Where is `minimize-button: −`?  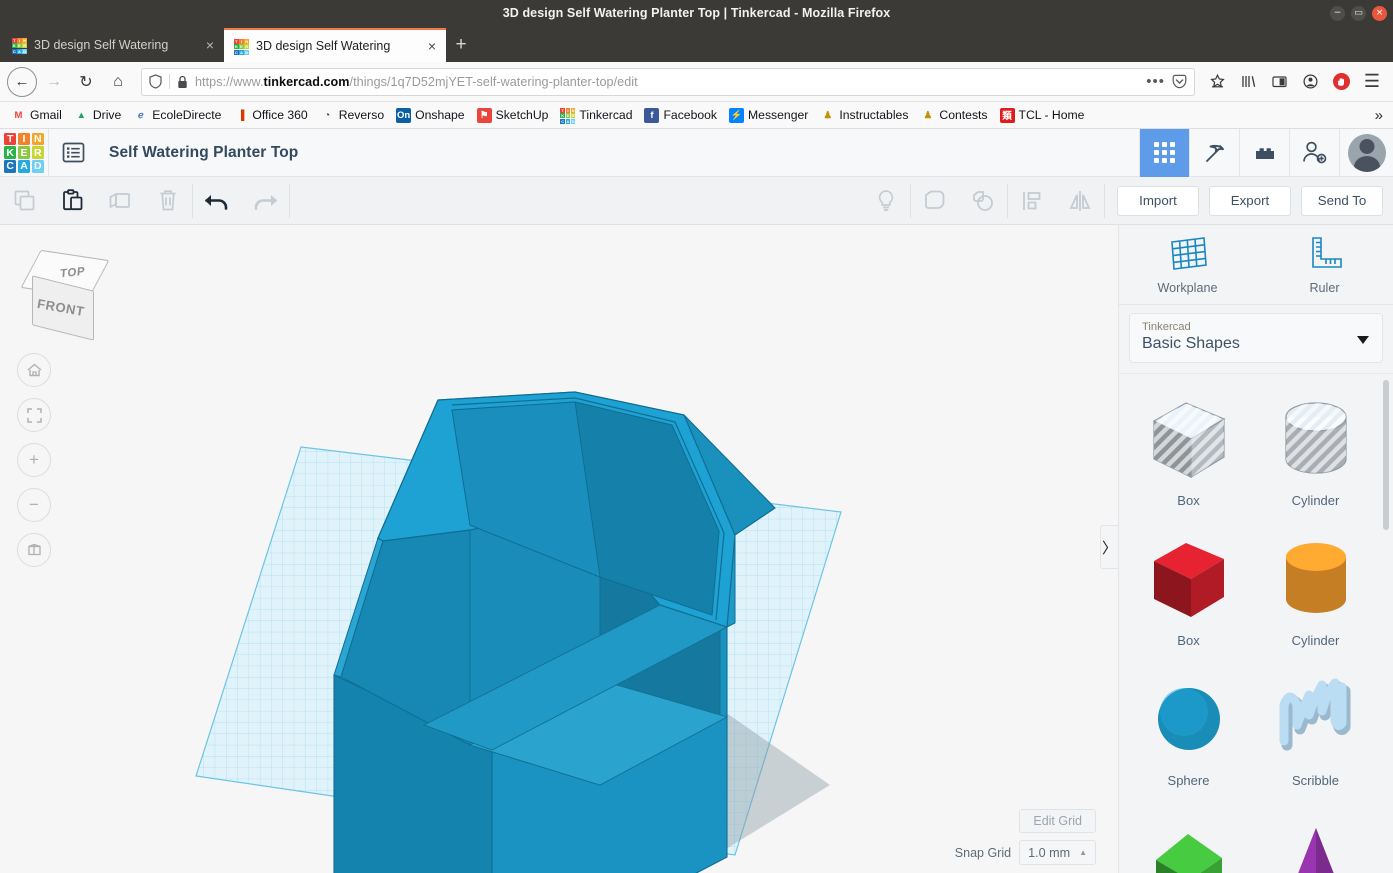 minimize-button: − is located at coordinates (1337, 13).